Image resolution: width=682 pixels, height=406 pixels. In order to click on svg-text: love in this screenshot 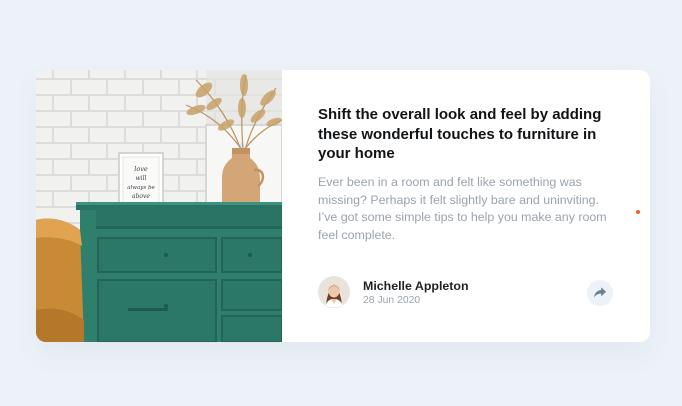, I will do `click(141, 169)`.